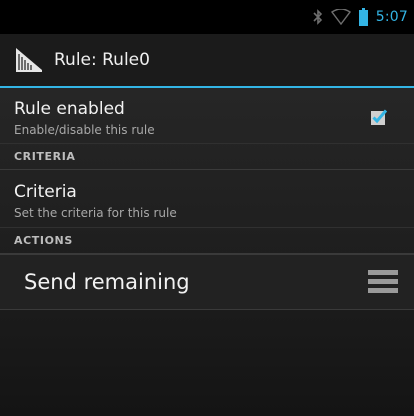  I want to click on rule-enabled-title: Rule enabled, so click(69, 109).